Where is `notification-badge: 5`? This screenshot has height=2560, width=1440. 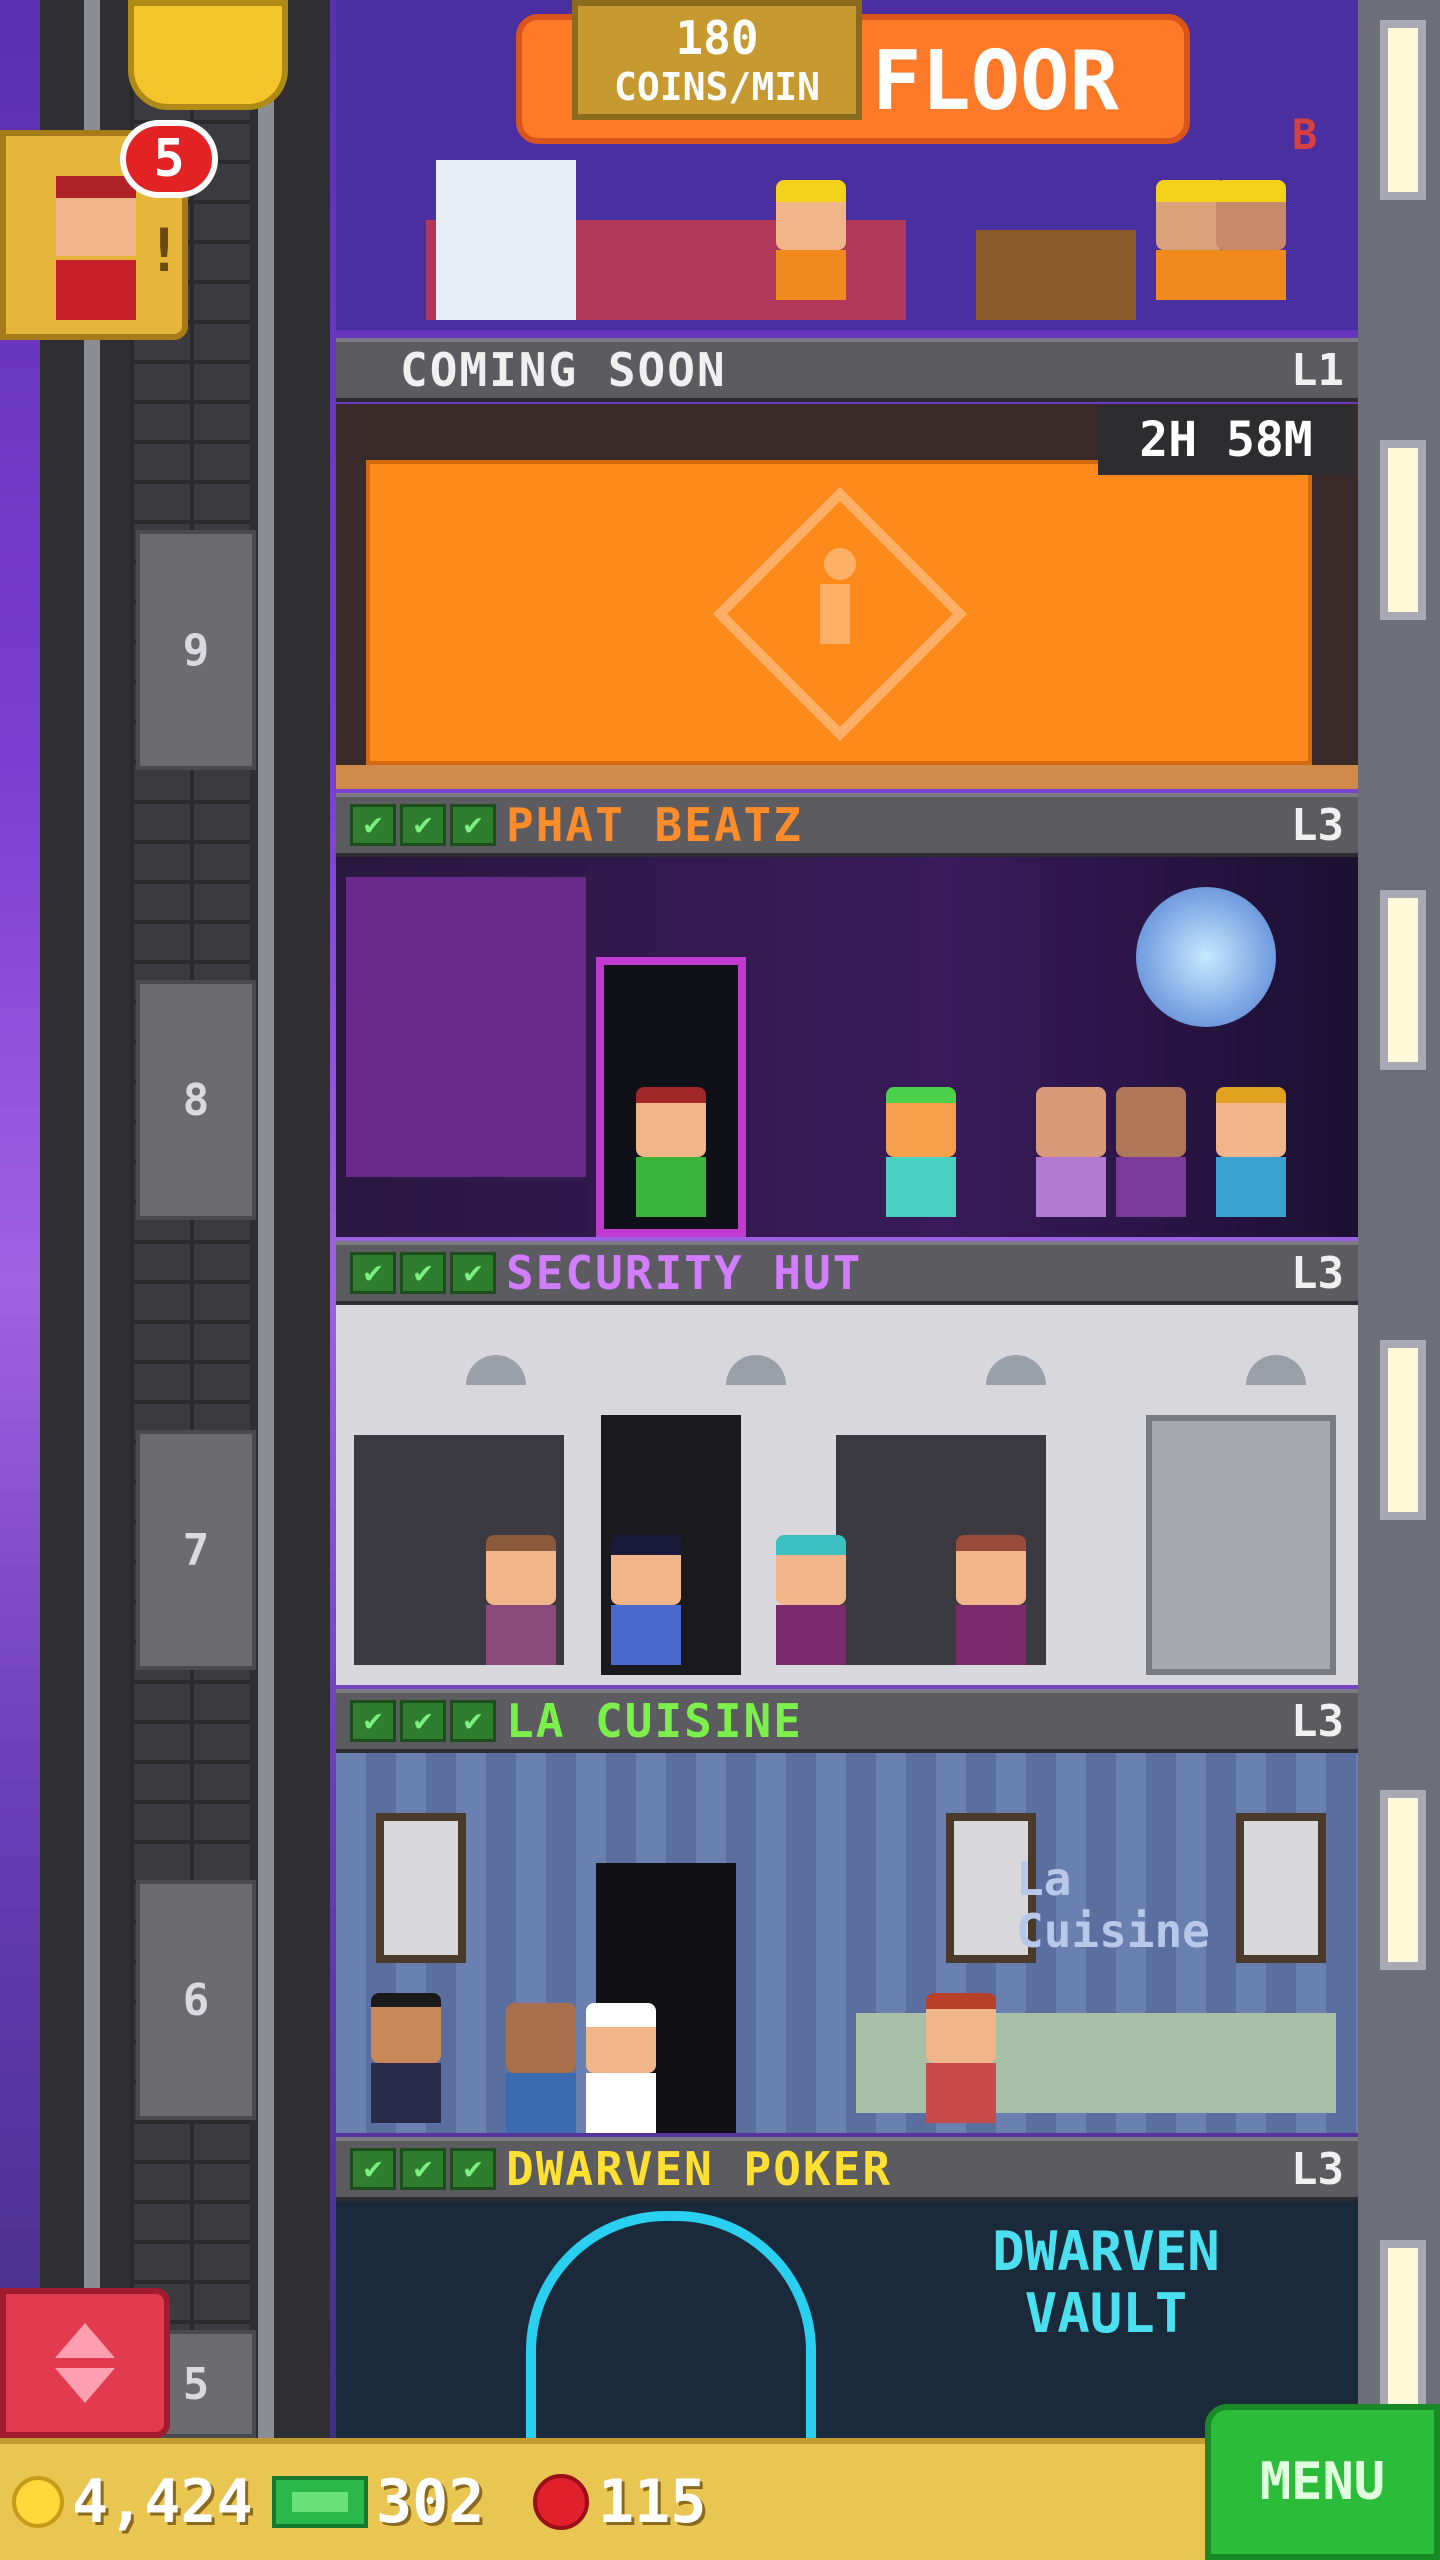
notification-badge: 5 is located at coordinates (169, 159).